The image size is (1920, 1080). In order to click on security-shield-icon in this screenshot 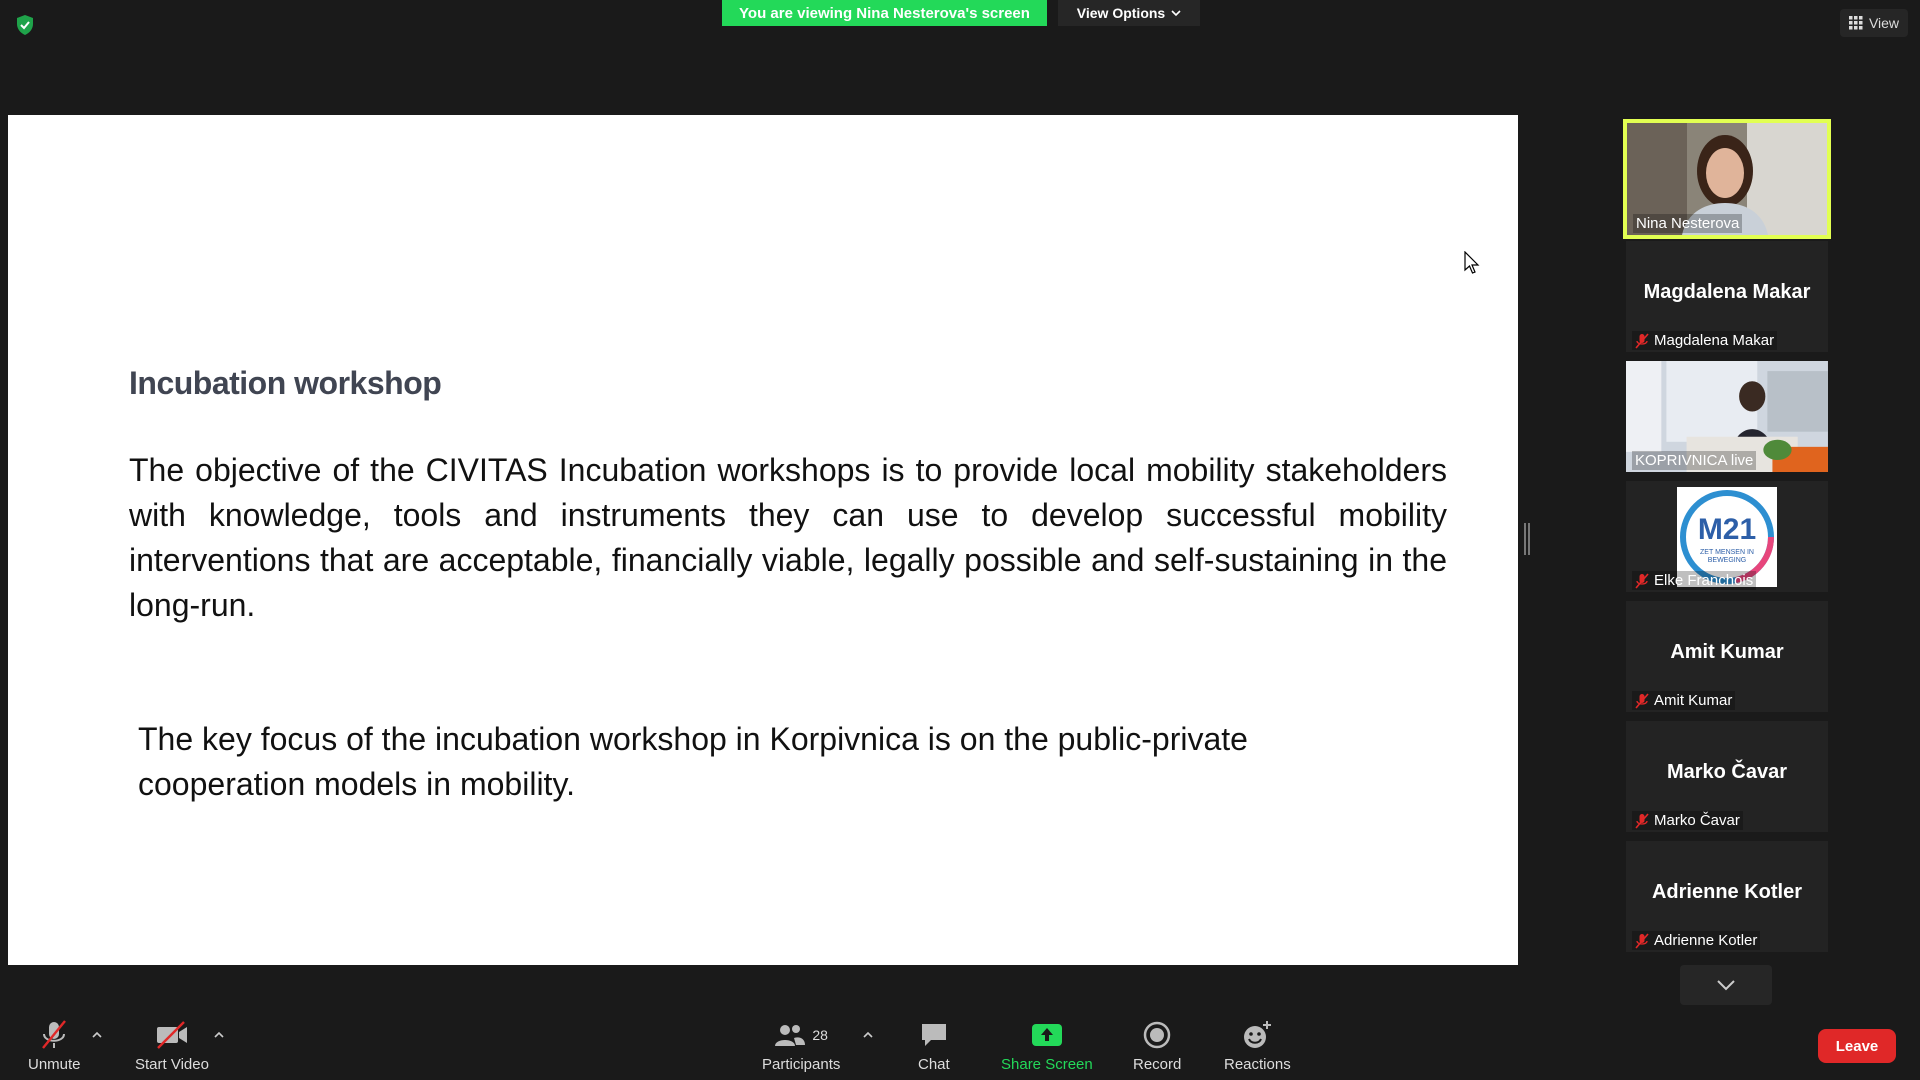, I will do `click(25, 25)`.